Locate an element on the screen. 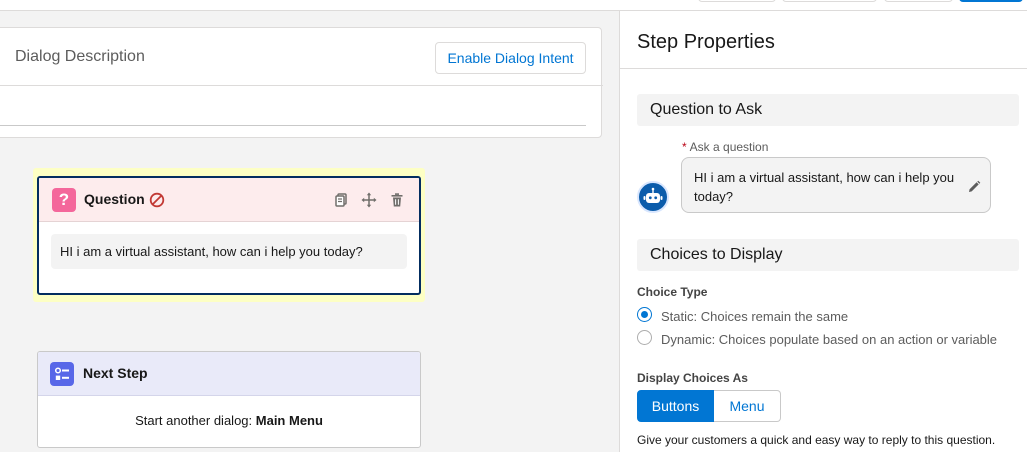 Image resolution: width=1027 pixels, height=452 pixels. dialog-description-card: Dialog Description Enable Dialog Intent is located at coordinates (301, 82).